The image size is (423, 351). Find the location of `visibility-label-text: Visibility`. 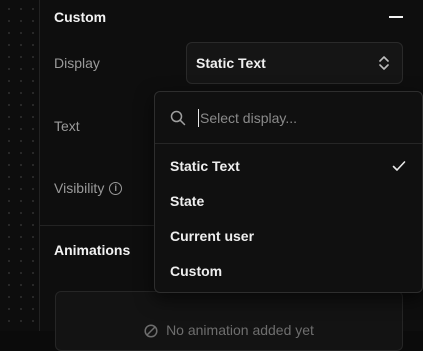

visibility-label-text: Visibility is located at coordinates (79, 188).